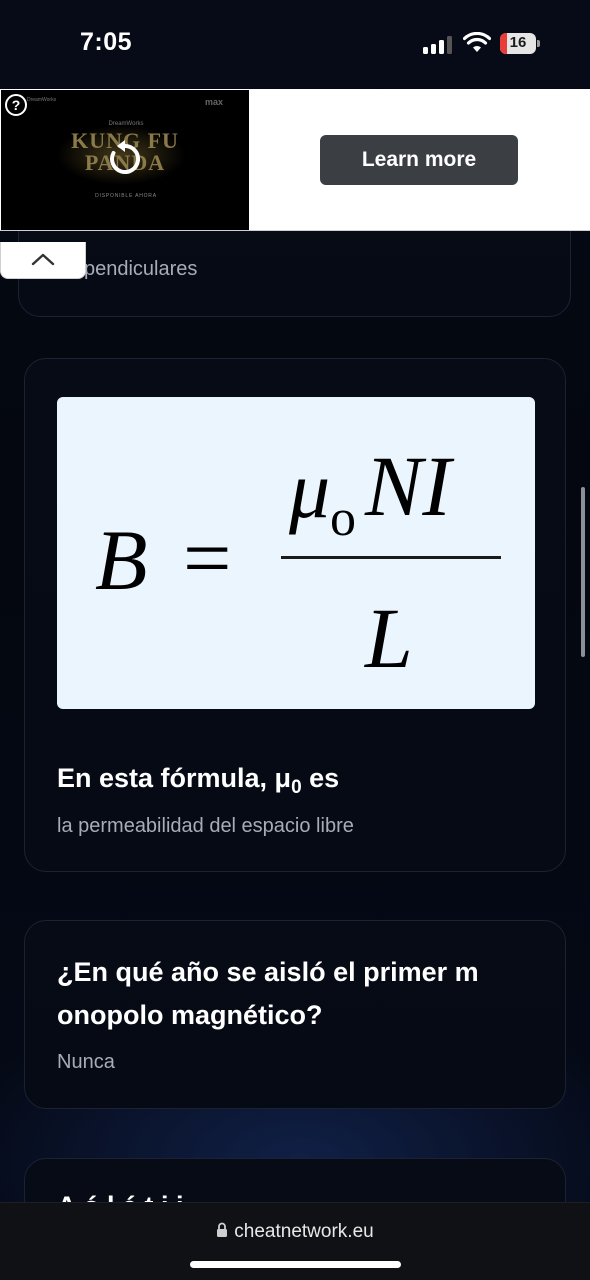 This screenshot has width=590, height=1280. I want to click on wifi-icon, so click(477, 42).